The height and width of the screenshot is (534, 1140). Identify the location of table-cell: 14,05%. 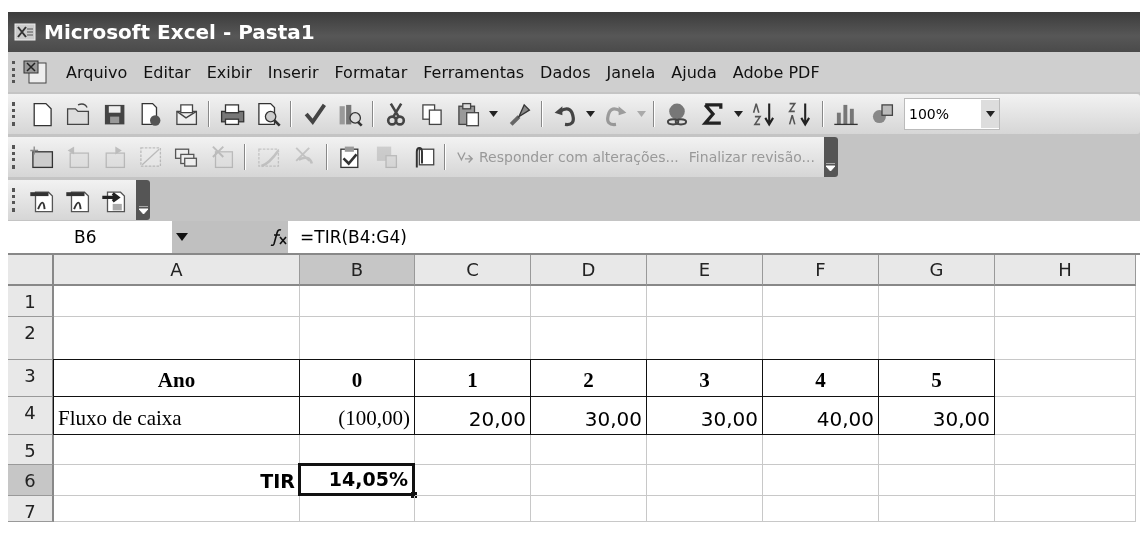
(356, 479).